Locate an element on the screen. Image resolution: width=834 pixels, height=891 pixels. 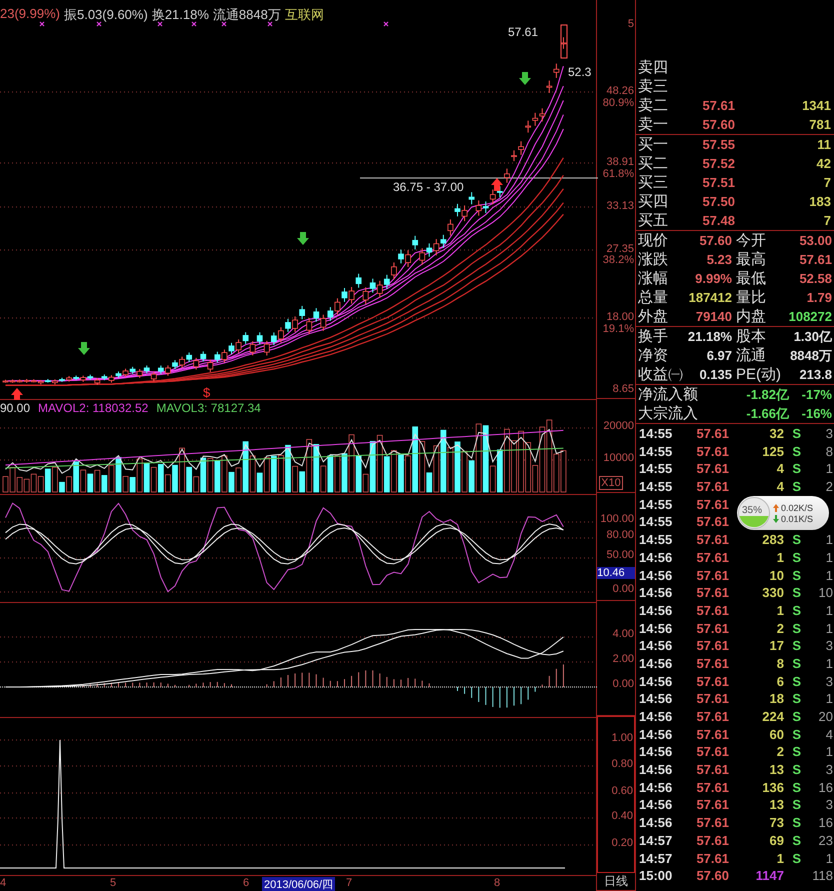
tick-volume: 69 is located at coordinates (777, 840).